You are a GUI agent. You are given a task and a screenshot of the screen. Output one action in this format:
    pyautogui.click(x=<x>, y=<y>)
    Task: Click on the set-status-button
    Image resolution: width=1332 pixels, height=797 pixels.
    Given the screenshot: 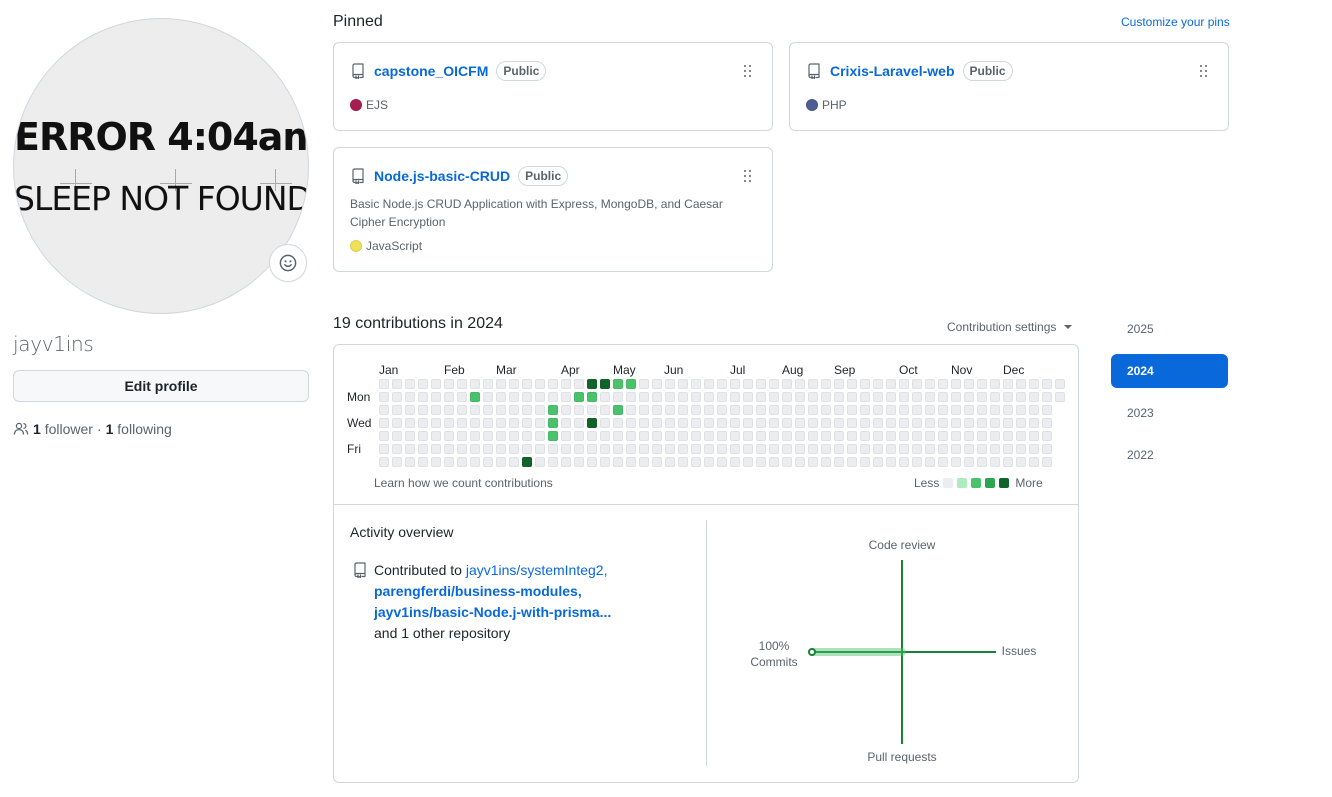 What is the action you would take?
    pyautogui.click(x=288, y=263)
    